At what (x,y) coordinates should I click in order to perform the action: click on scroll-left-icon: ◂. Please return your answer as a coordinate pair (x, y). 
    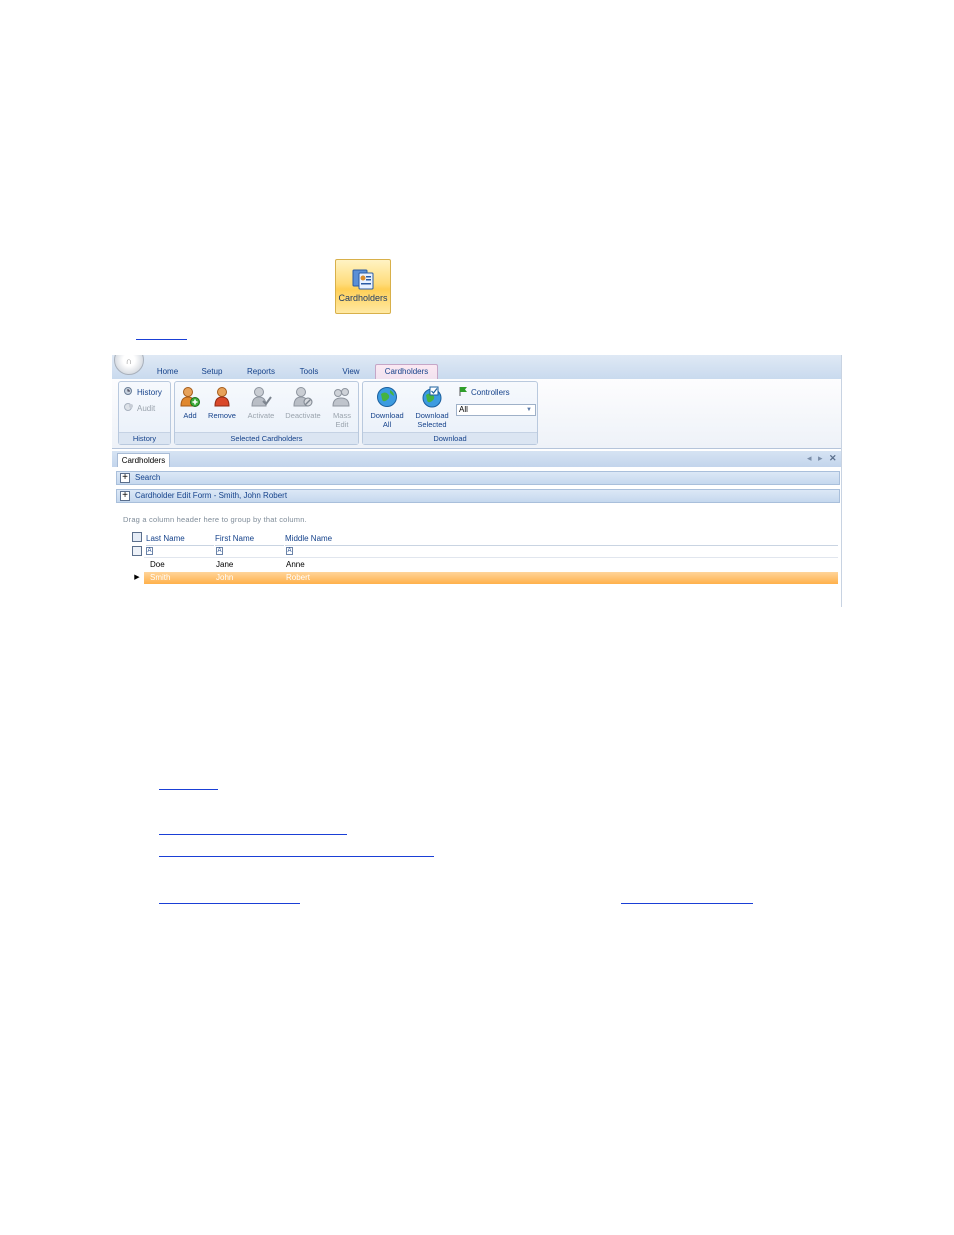
    Looking at the image, I should click on (809, 458).